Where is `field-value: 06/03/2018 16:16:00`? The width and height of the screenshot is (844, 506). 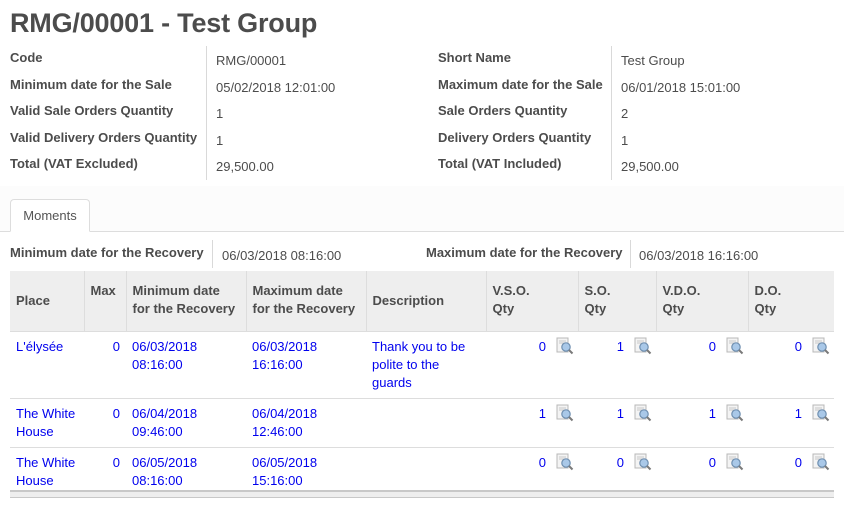 field-value: 06/03/2018 16:16:00 is located at coordinates (699, 255).